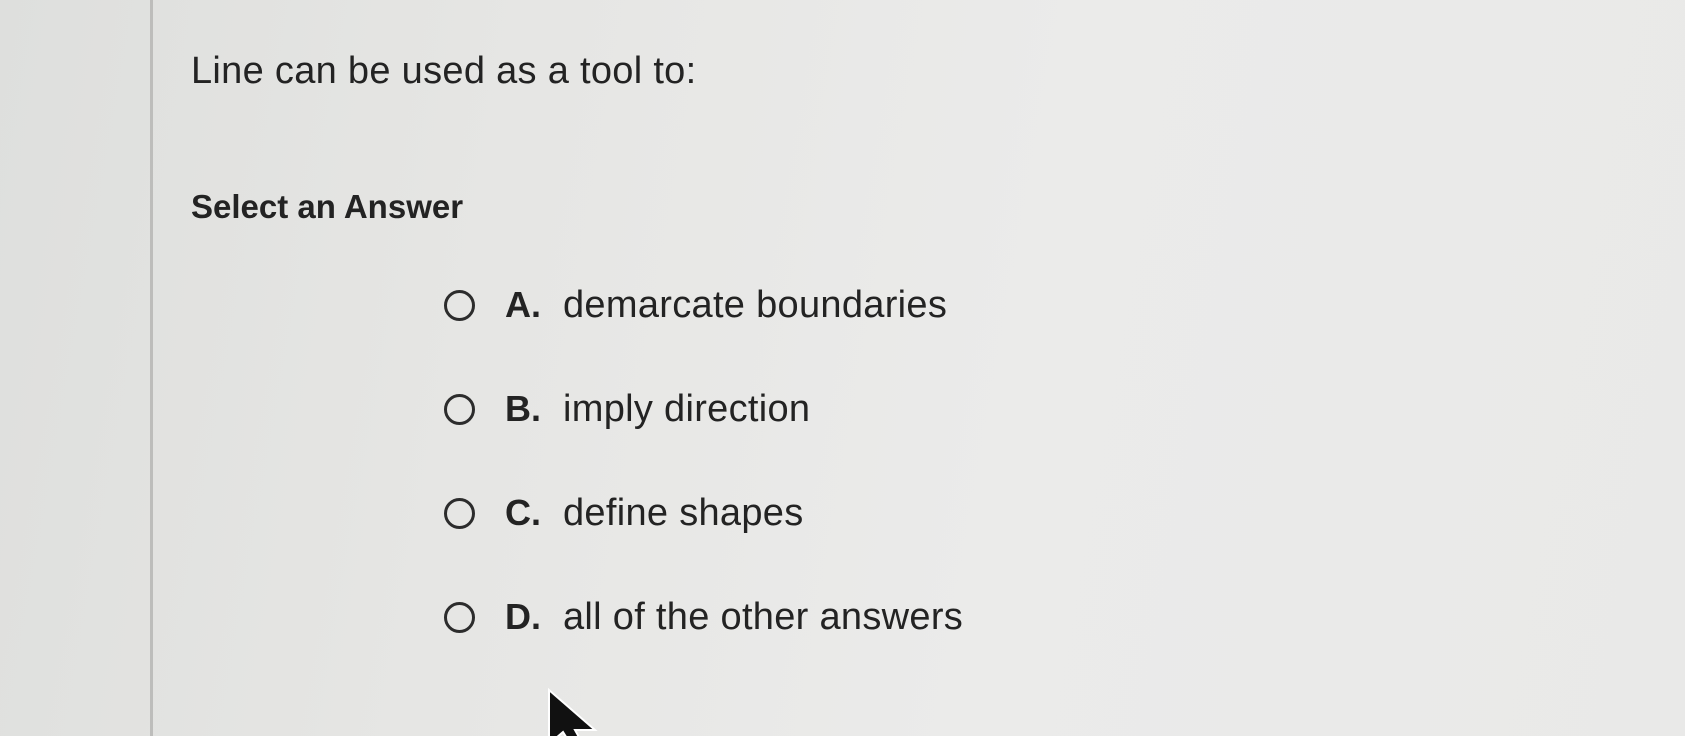 The image size is (1685, 736). I want to click on option-letter: D., so click(523, 616).